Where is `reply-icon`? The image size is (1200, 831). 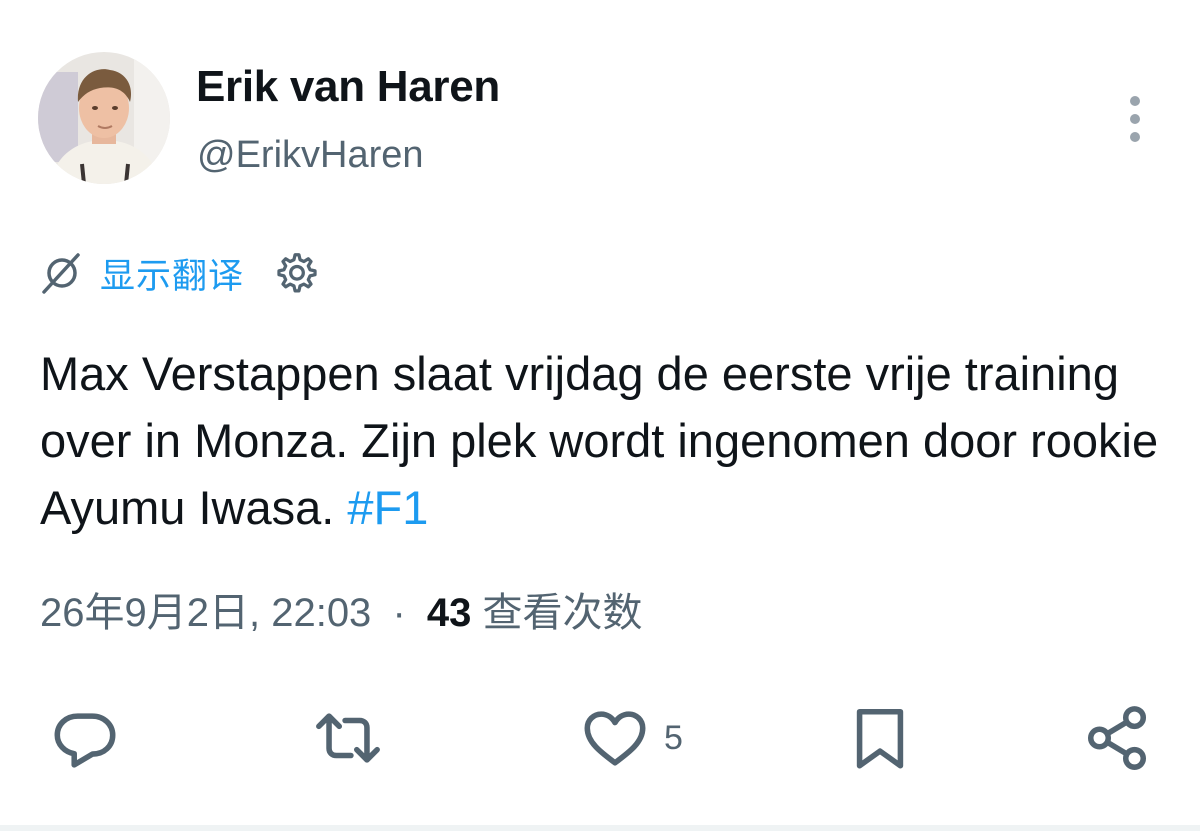 reply-icon is located at coordinates (85, 740).